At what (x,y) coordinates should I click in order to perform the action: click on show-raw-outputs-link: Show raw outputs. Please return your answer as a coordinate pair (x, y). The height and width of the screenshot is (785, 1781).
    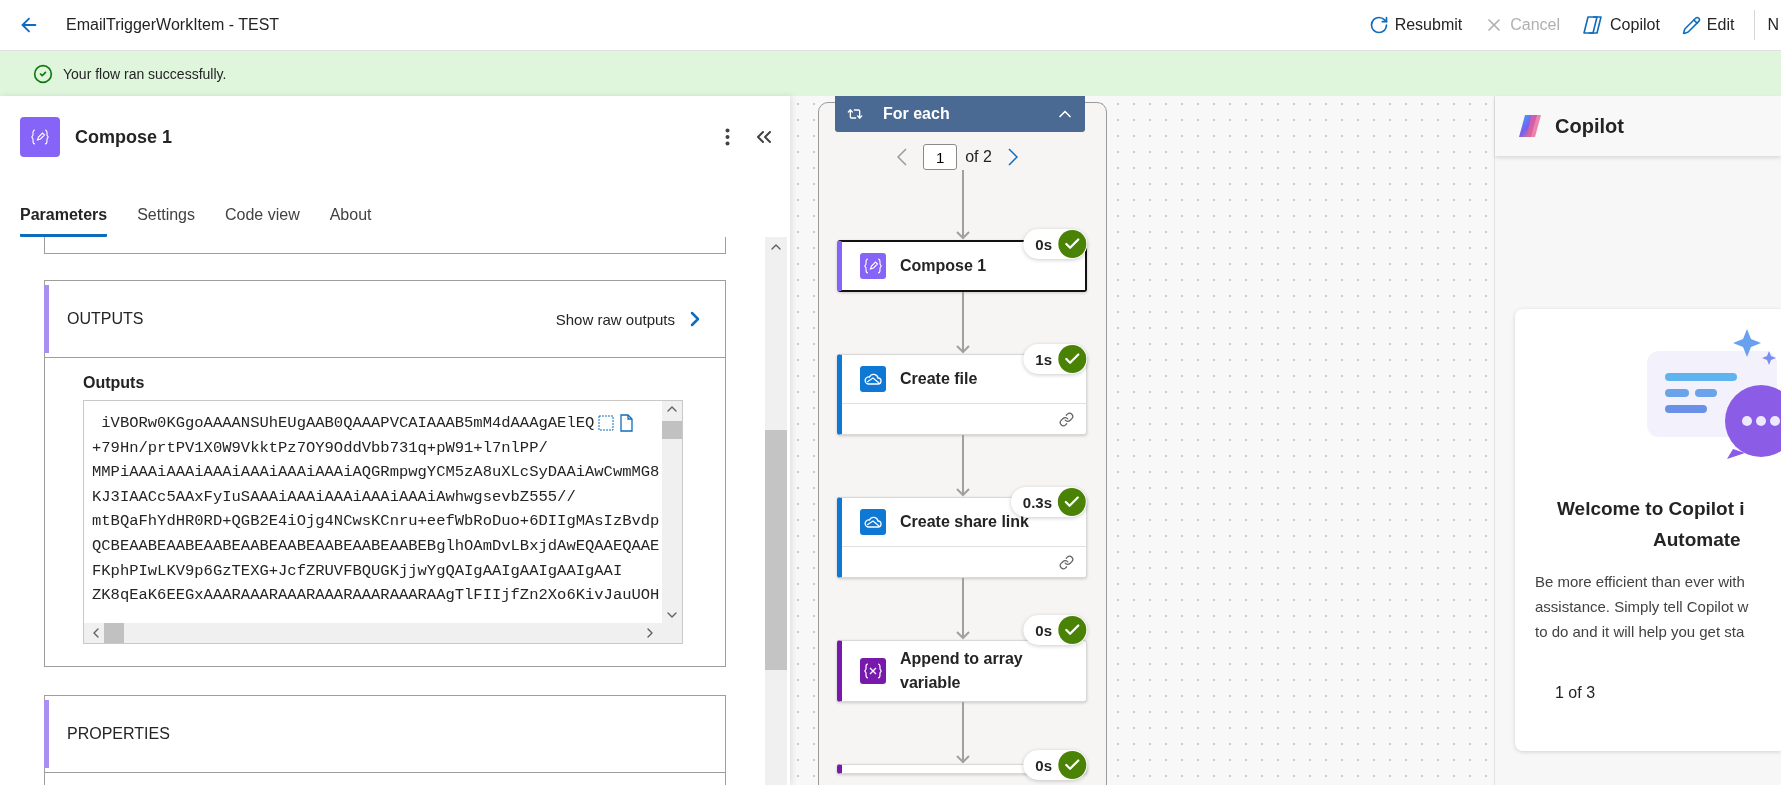
    Looking at the image, I should click on (631, 319).